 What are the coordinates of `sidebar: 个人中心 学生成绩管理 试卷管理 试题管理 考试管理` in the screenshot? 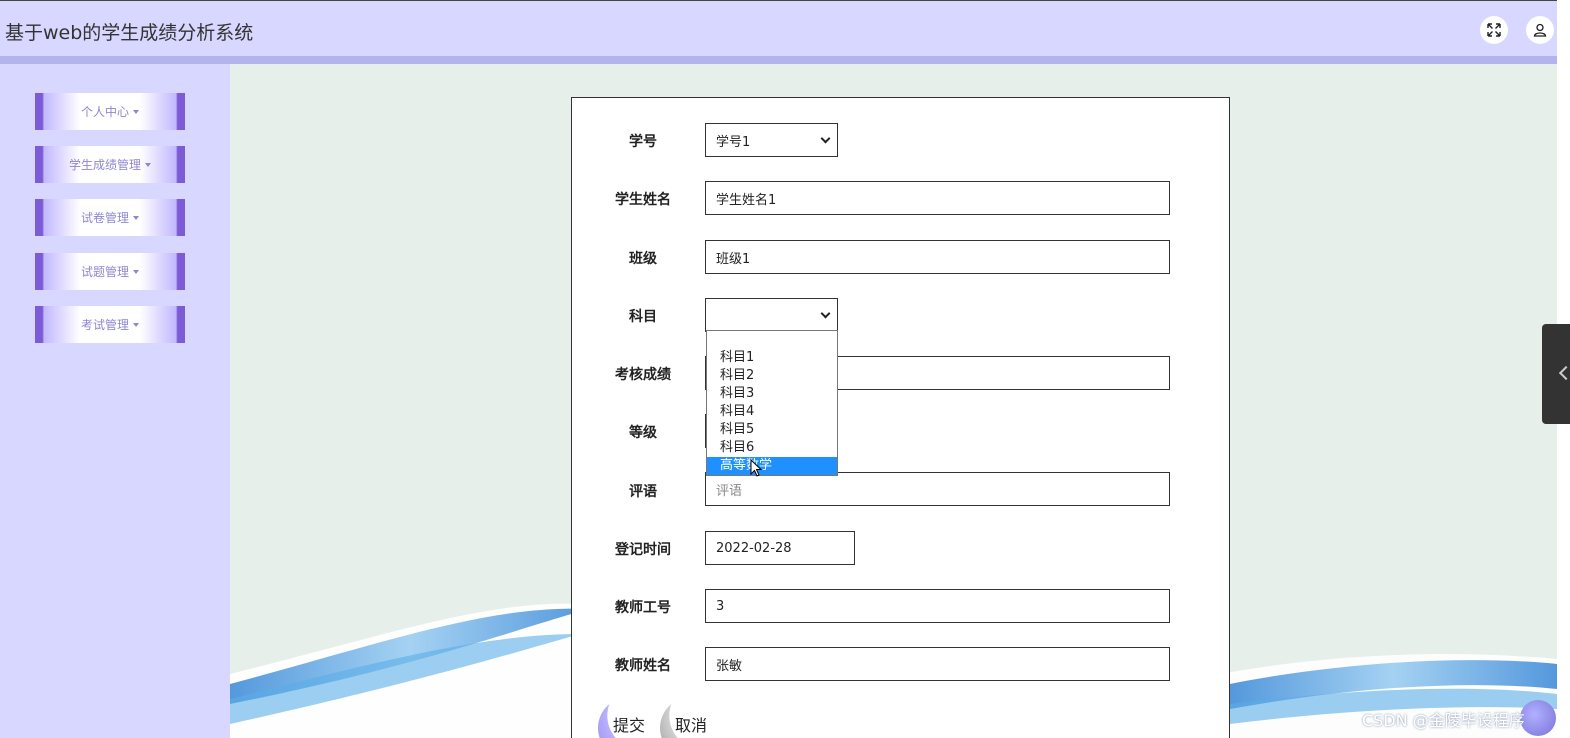 It's located at (115, 401).